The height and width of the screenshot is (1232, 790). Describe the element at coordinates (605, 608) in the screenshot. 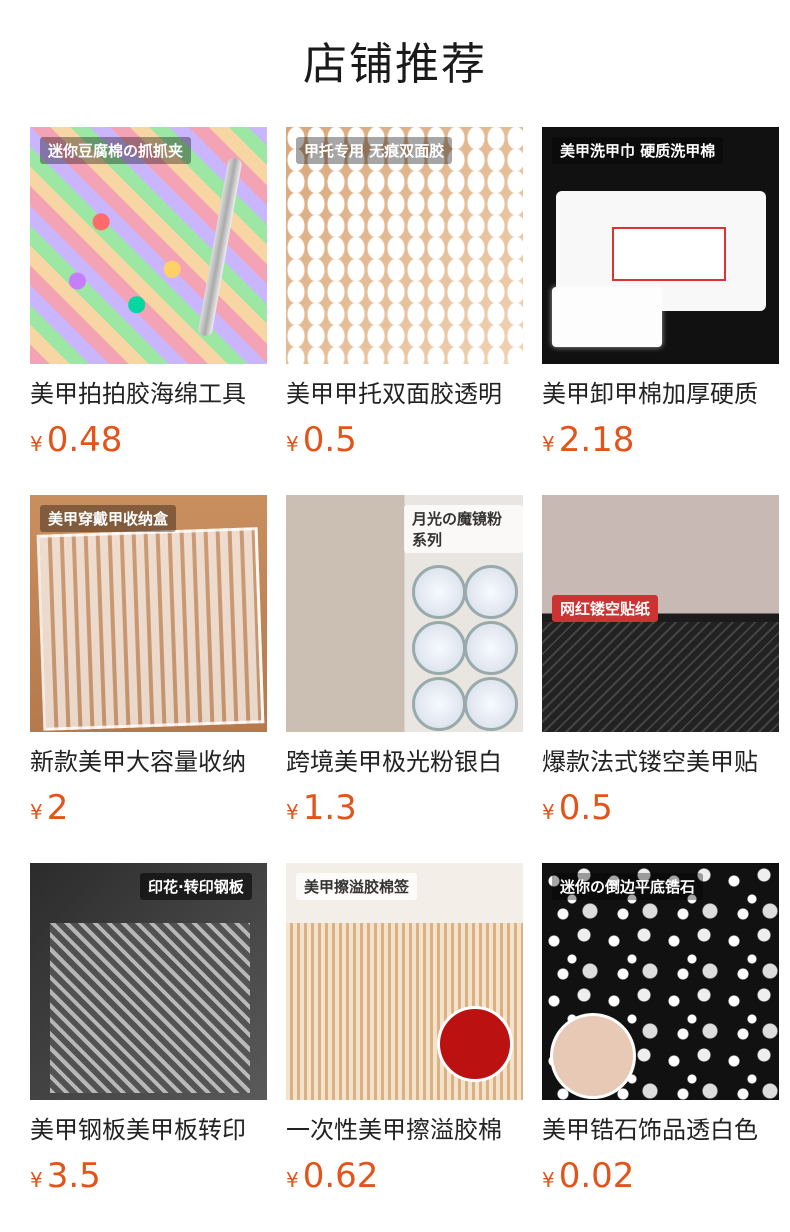

I see `image-caption: 网红镂空贴纸` at that location.